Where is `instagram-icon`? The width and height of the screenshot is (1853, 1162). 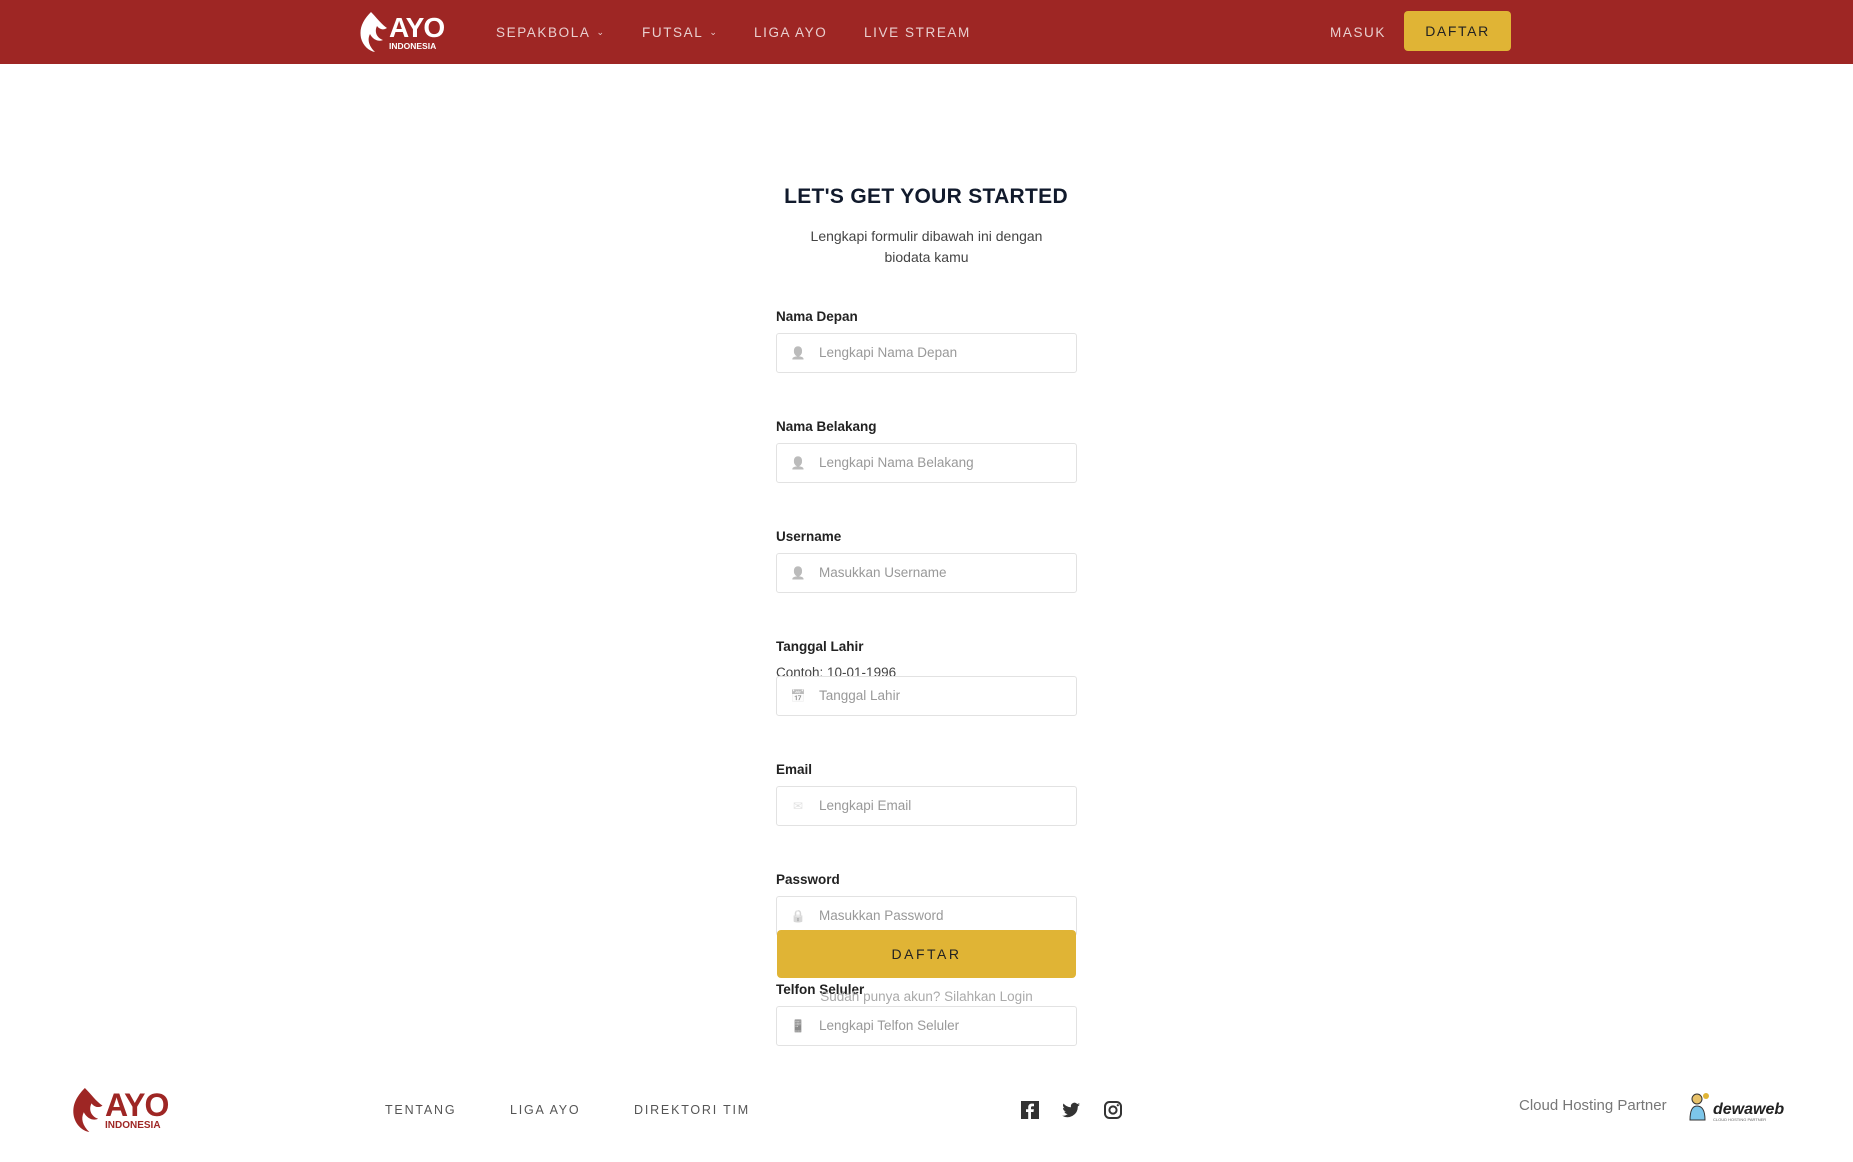 instagram-icon is located at coordinates (1113, 1110).